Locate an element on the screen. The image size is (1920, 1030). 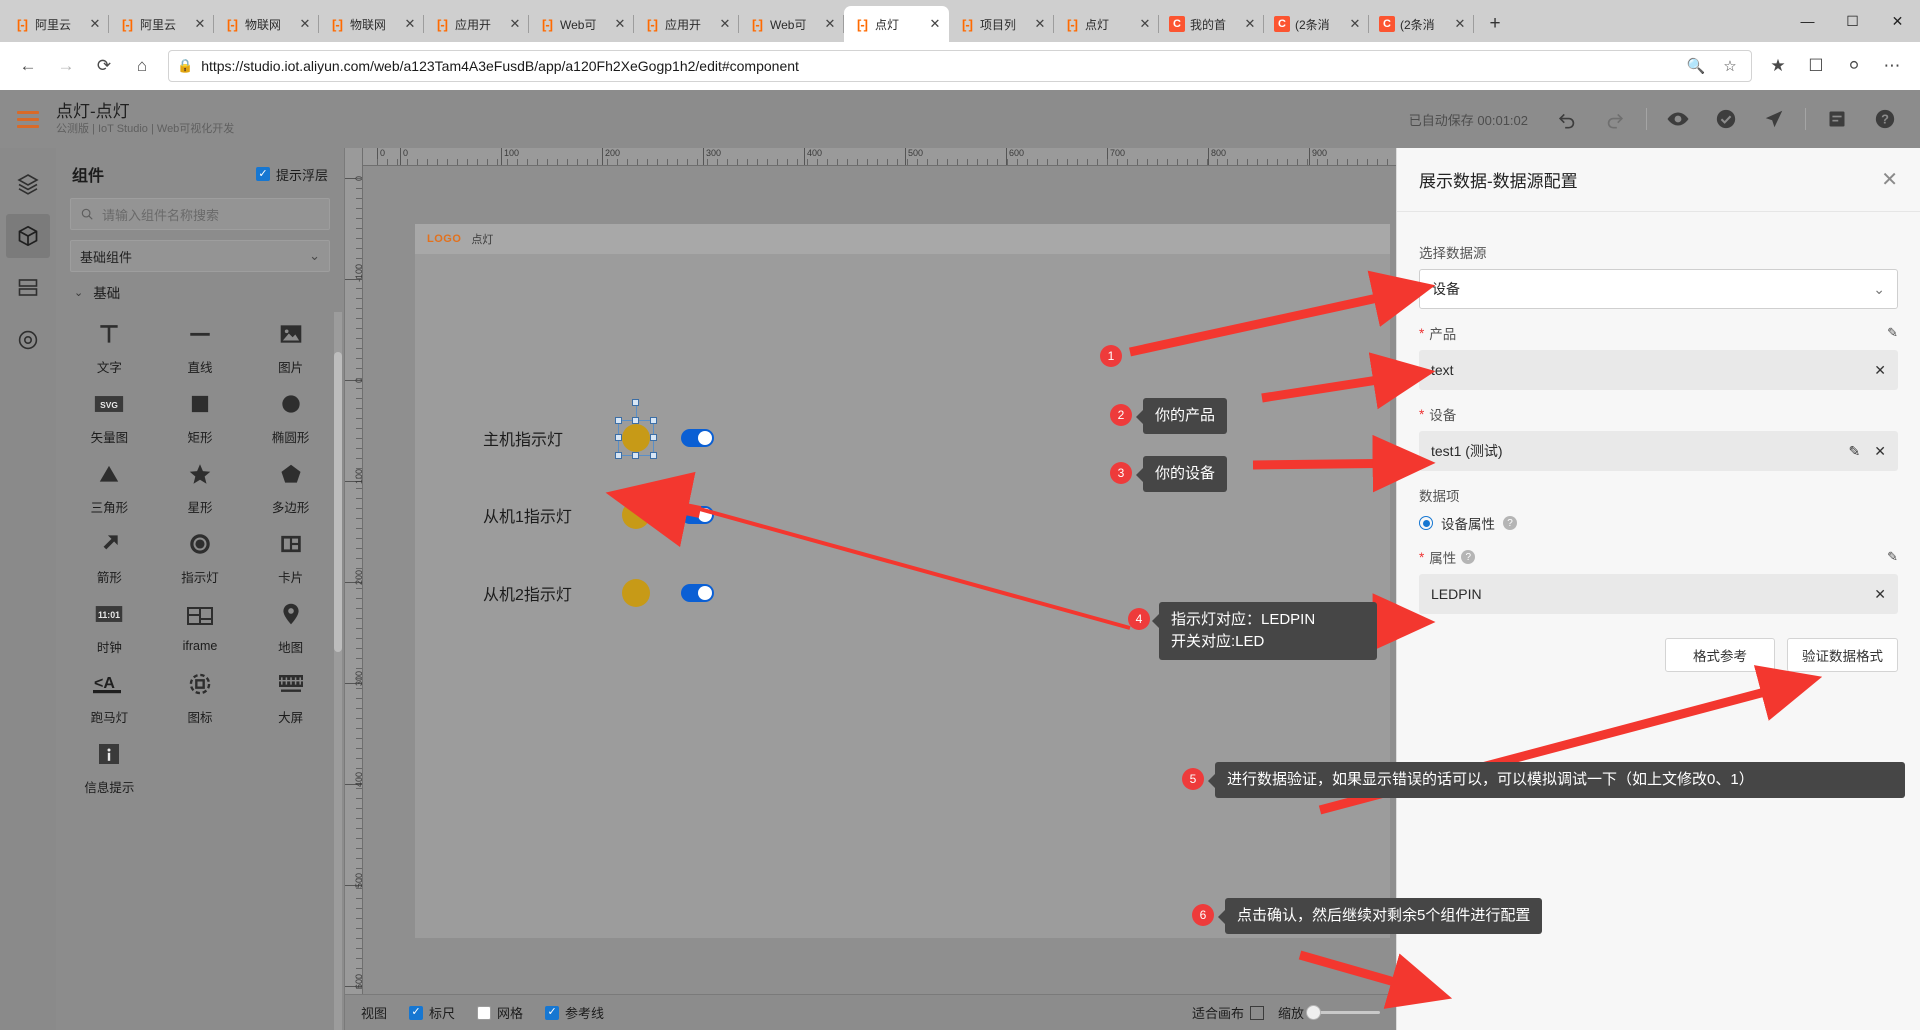
menu-hamburger-icon is located at coordinates (28, 119).